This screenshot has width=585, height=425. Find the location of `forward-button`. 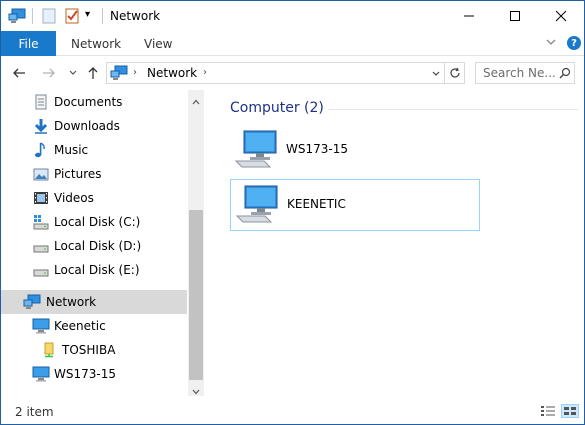

forward-button is located at coordinates (49, 73).